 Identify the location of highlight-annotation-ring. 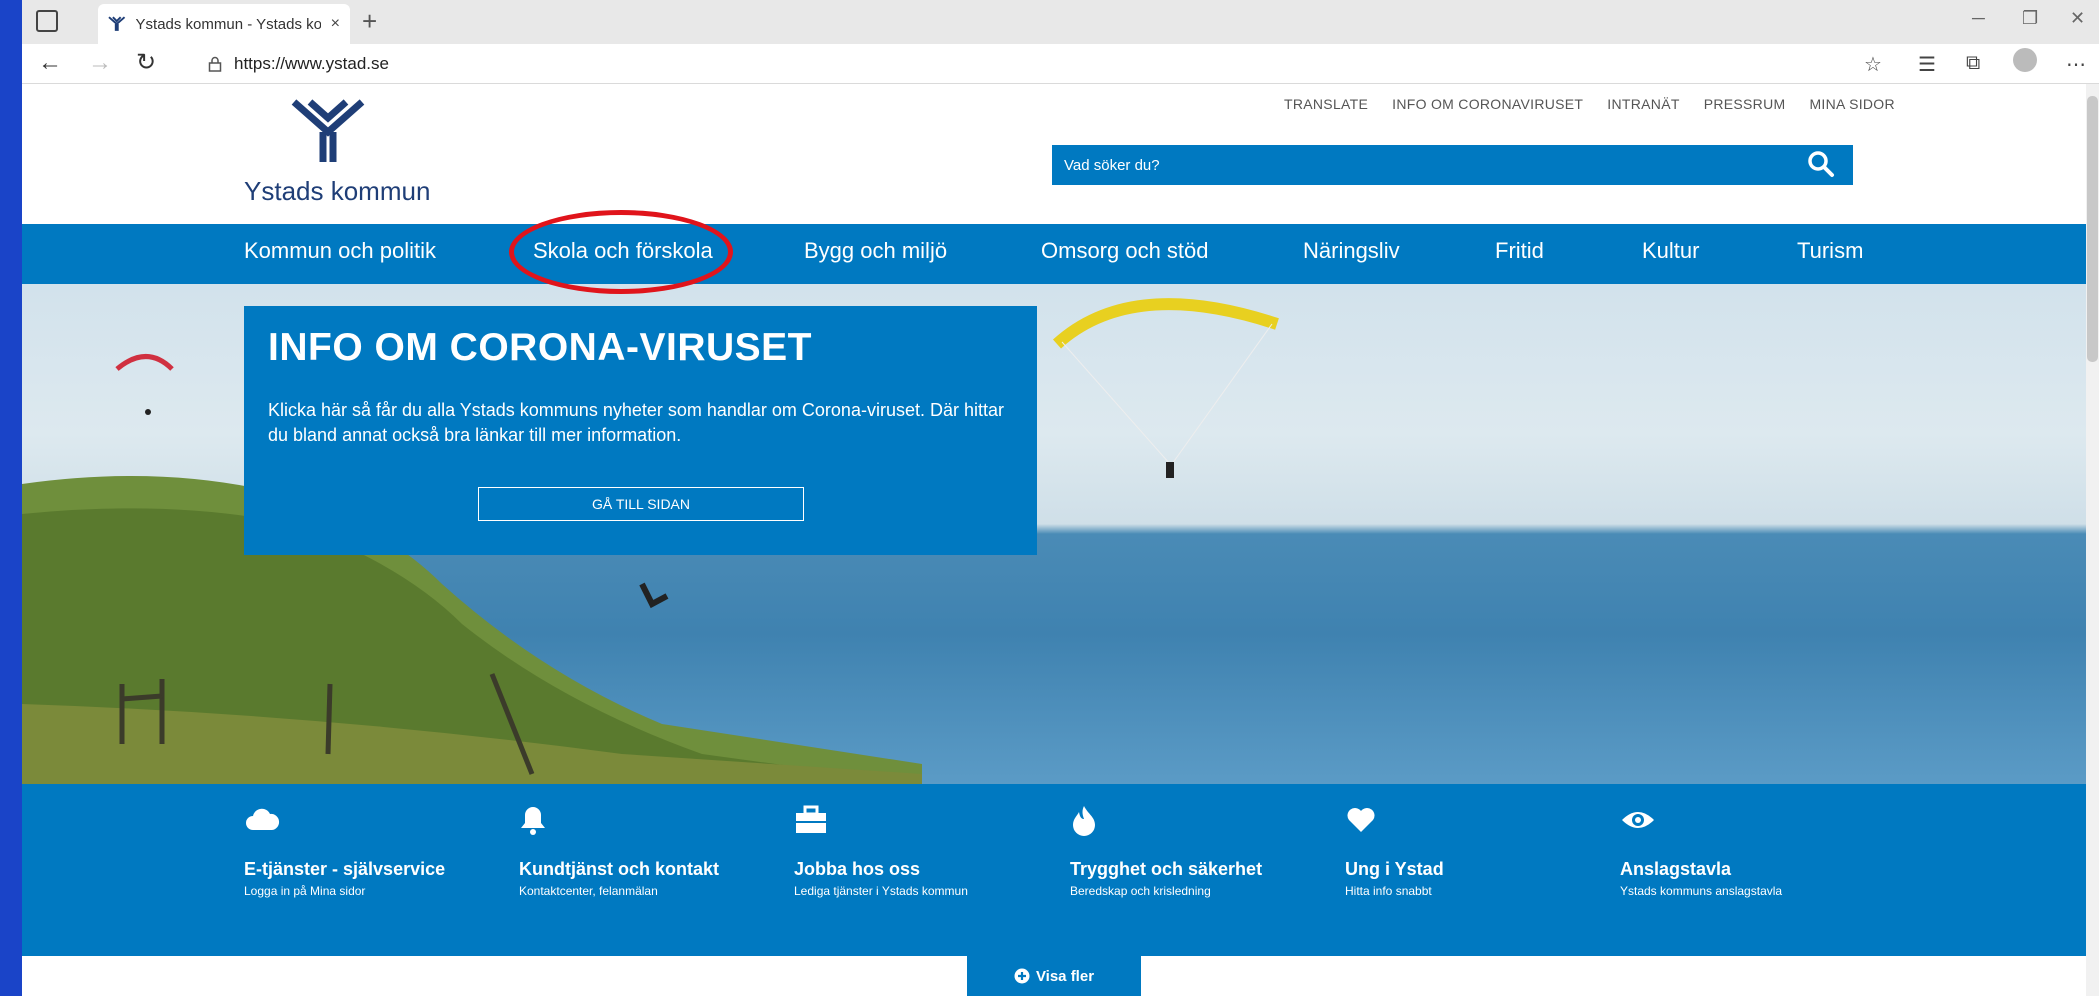
(621, 252).